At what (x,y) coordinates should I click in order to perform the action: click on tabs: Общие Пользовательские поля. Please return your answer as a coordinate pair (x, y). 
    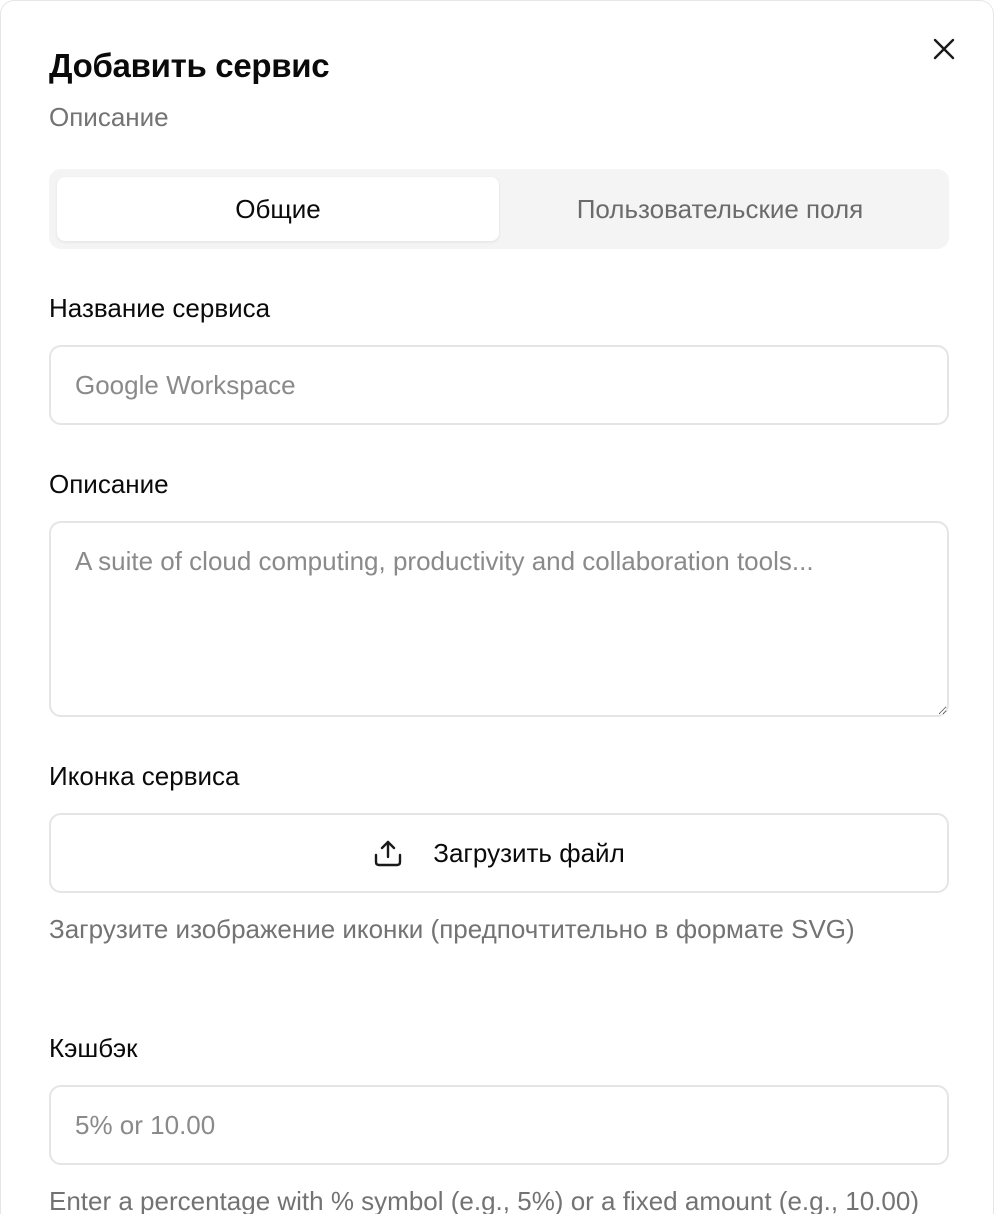
    Looking at the image, I should click on (499, 209).